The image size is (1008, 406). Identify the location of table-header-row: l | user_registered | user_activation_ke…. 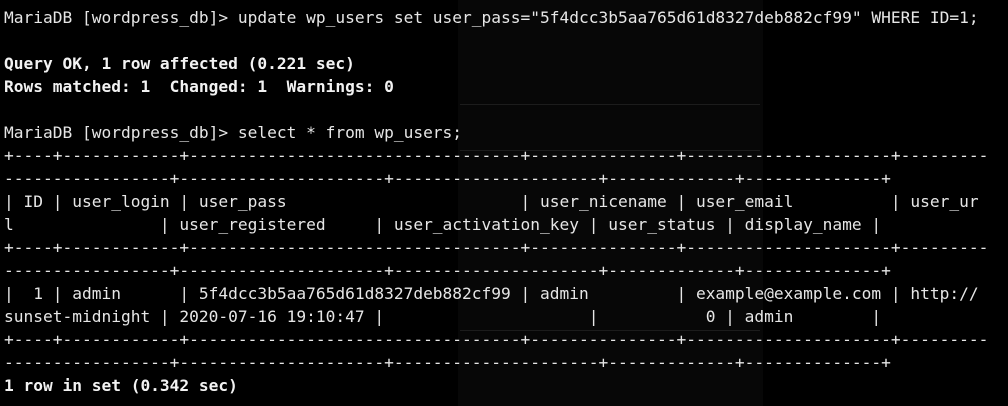
(443, 224).